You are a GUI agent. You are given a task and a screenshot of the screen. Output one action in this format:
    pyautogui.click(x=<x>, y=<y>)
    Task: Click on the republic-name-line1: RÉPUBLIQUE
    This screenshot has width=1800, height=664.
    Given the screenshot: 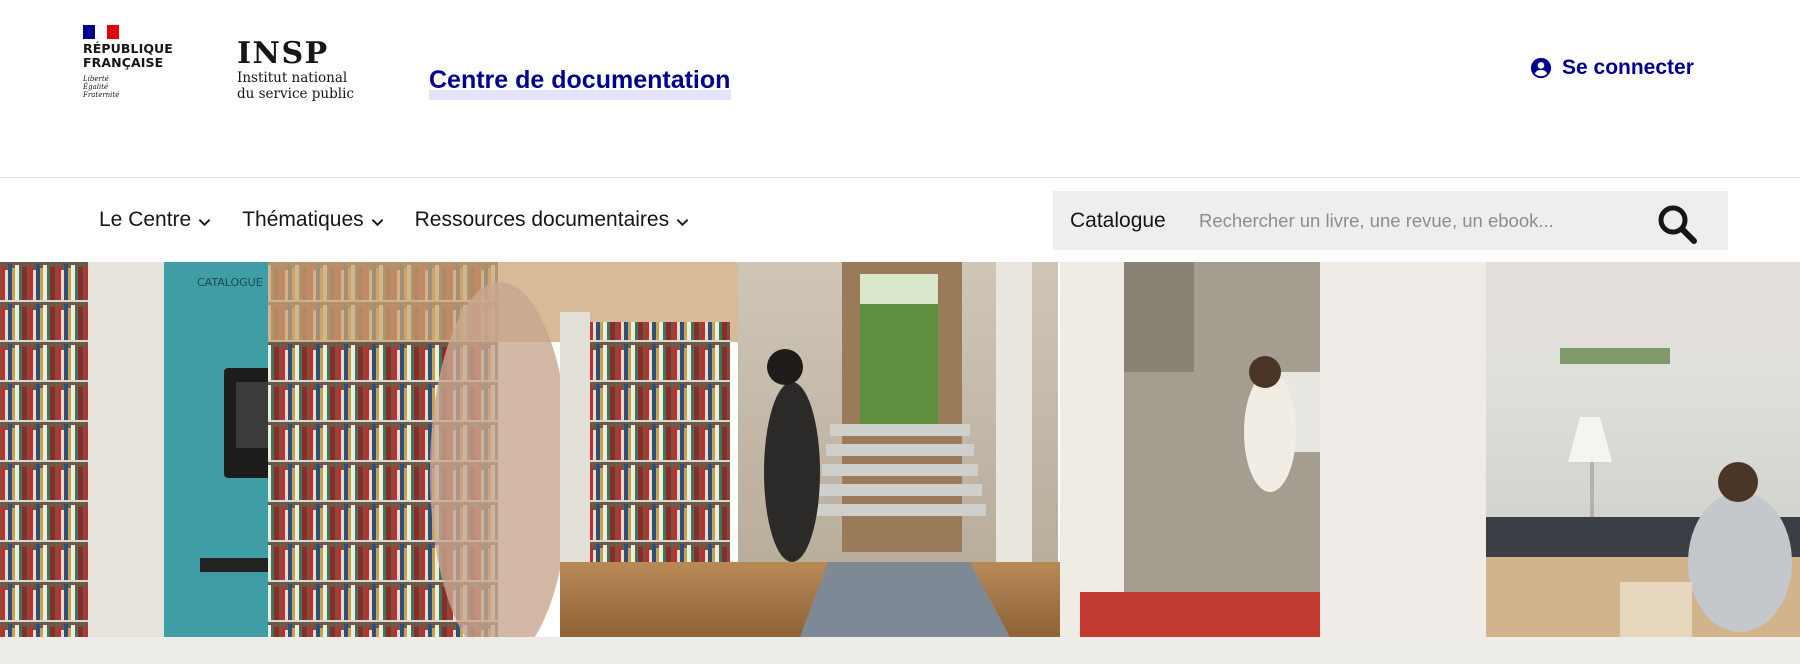 What is the action you would take?
    pyautogui.click(x=128, y=48)
    